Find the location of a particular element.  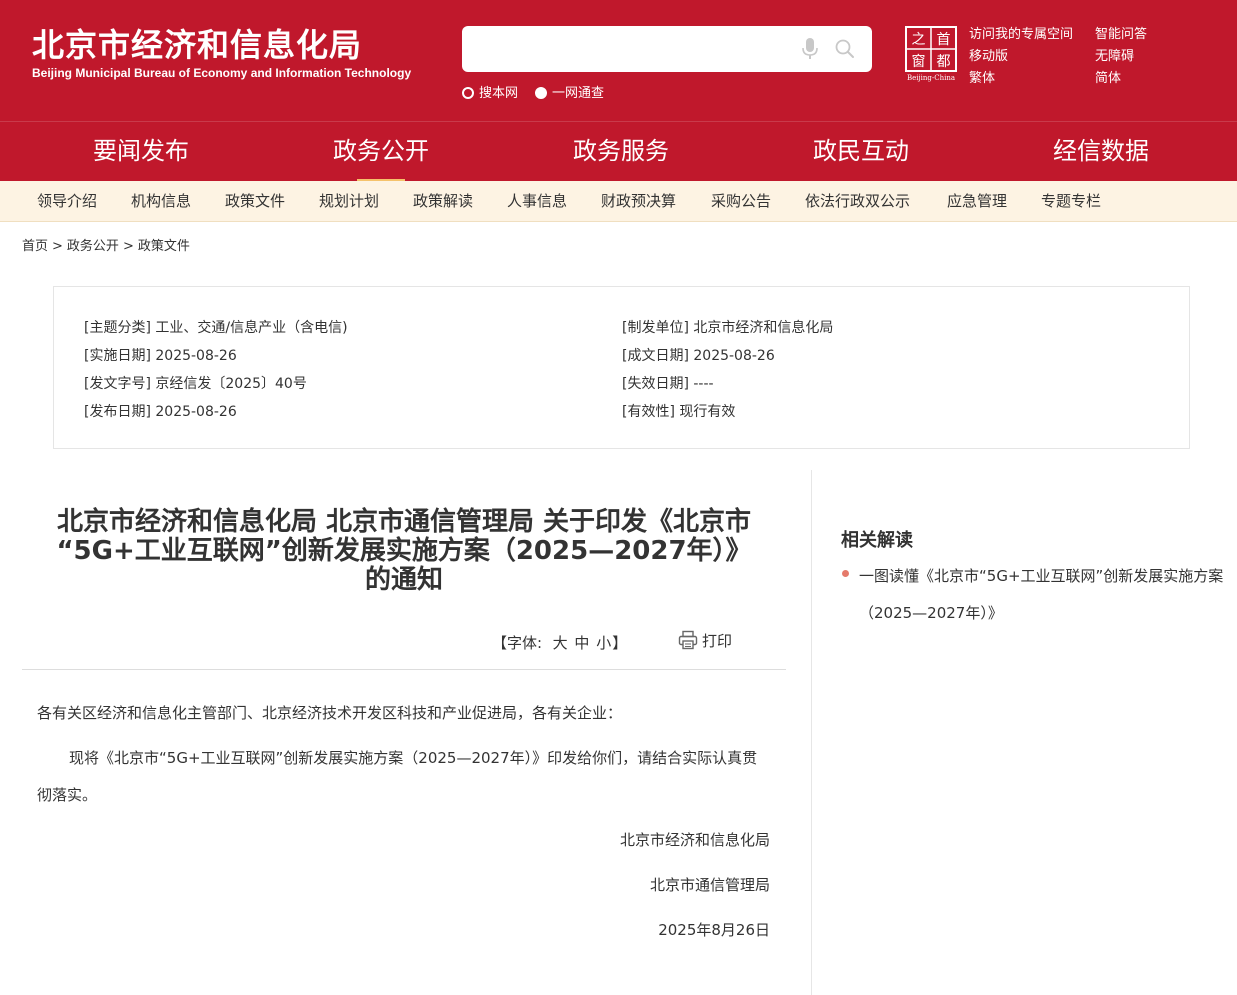

search-scope-site-label: 搜本网 is located at coordinates (499, 93).